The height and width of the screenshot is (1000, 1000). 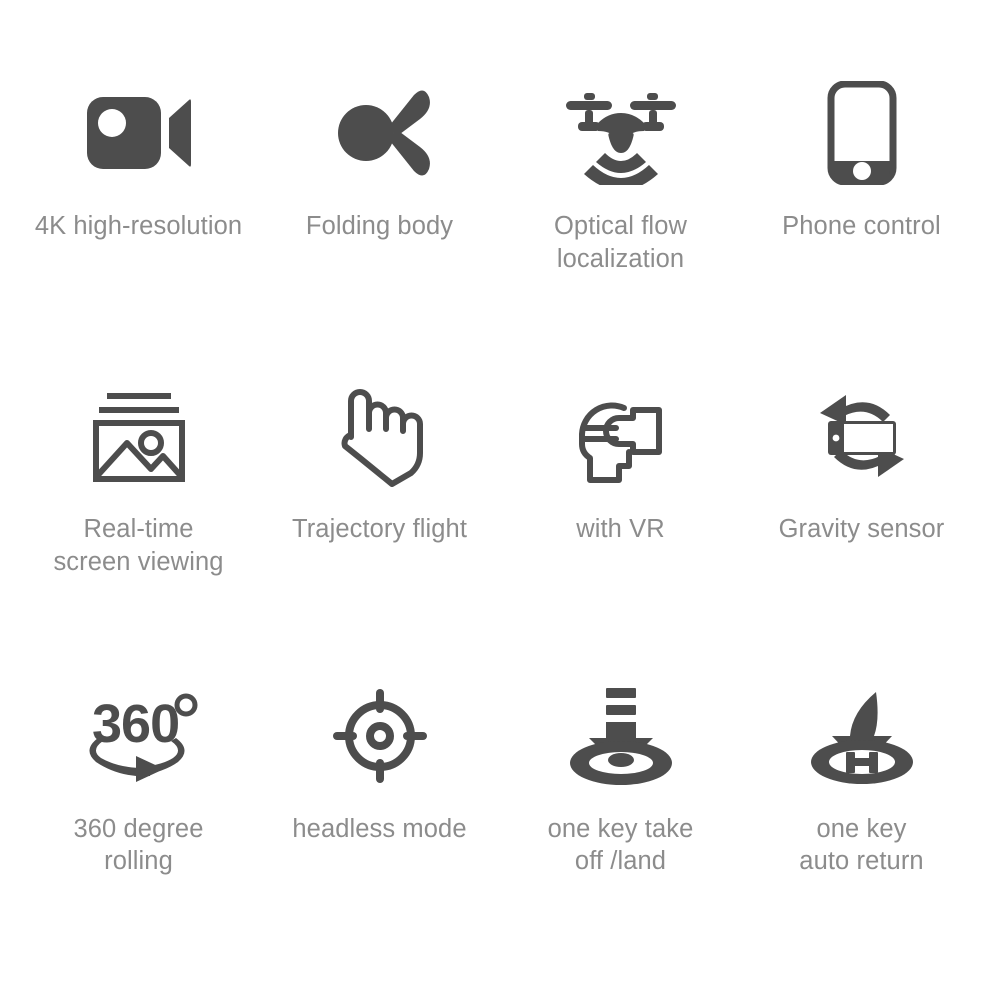 I want to click on drone-signal-icon, so click(x=621, y=133).